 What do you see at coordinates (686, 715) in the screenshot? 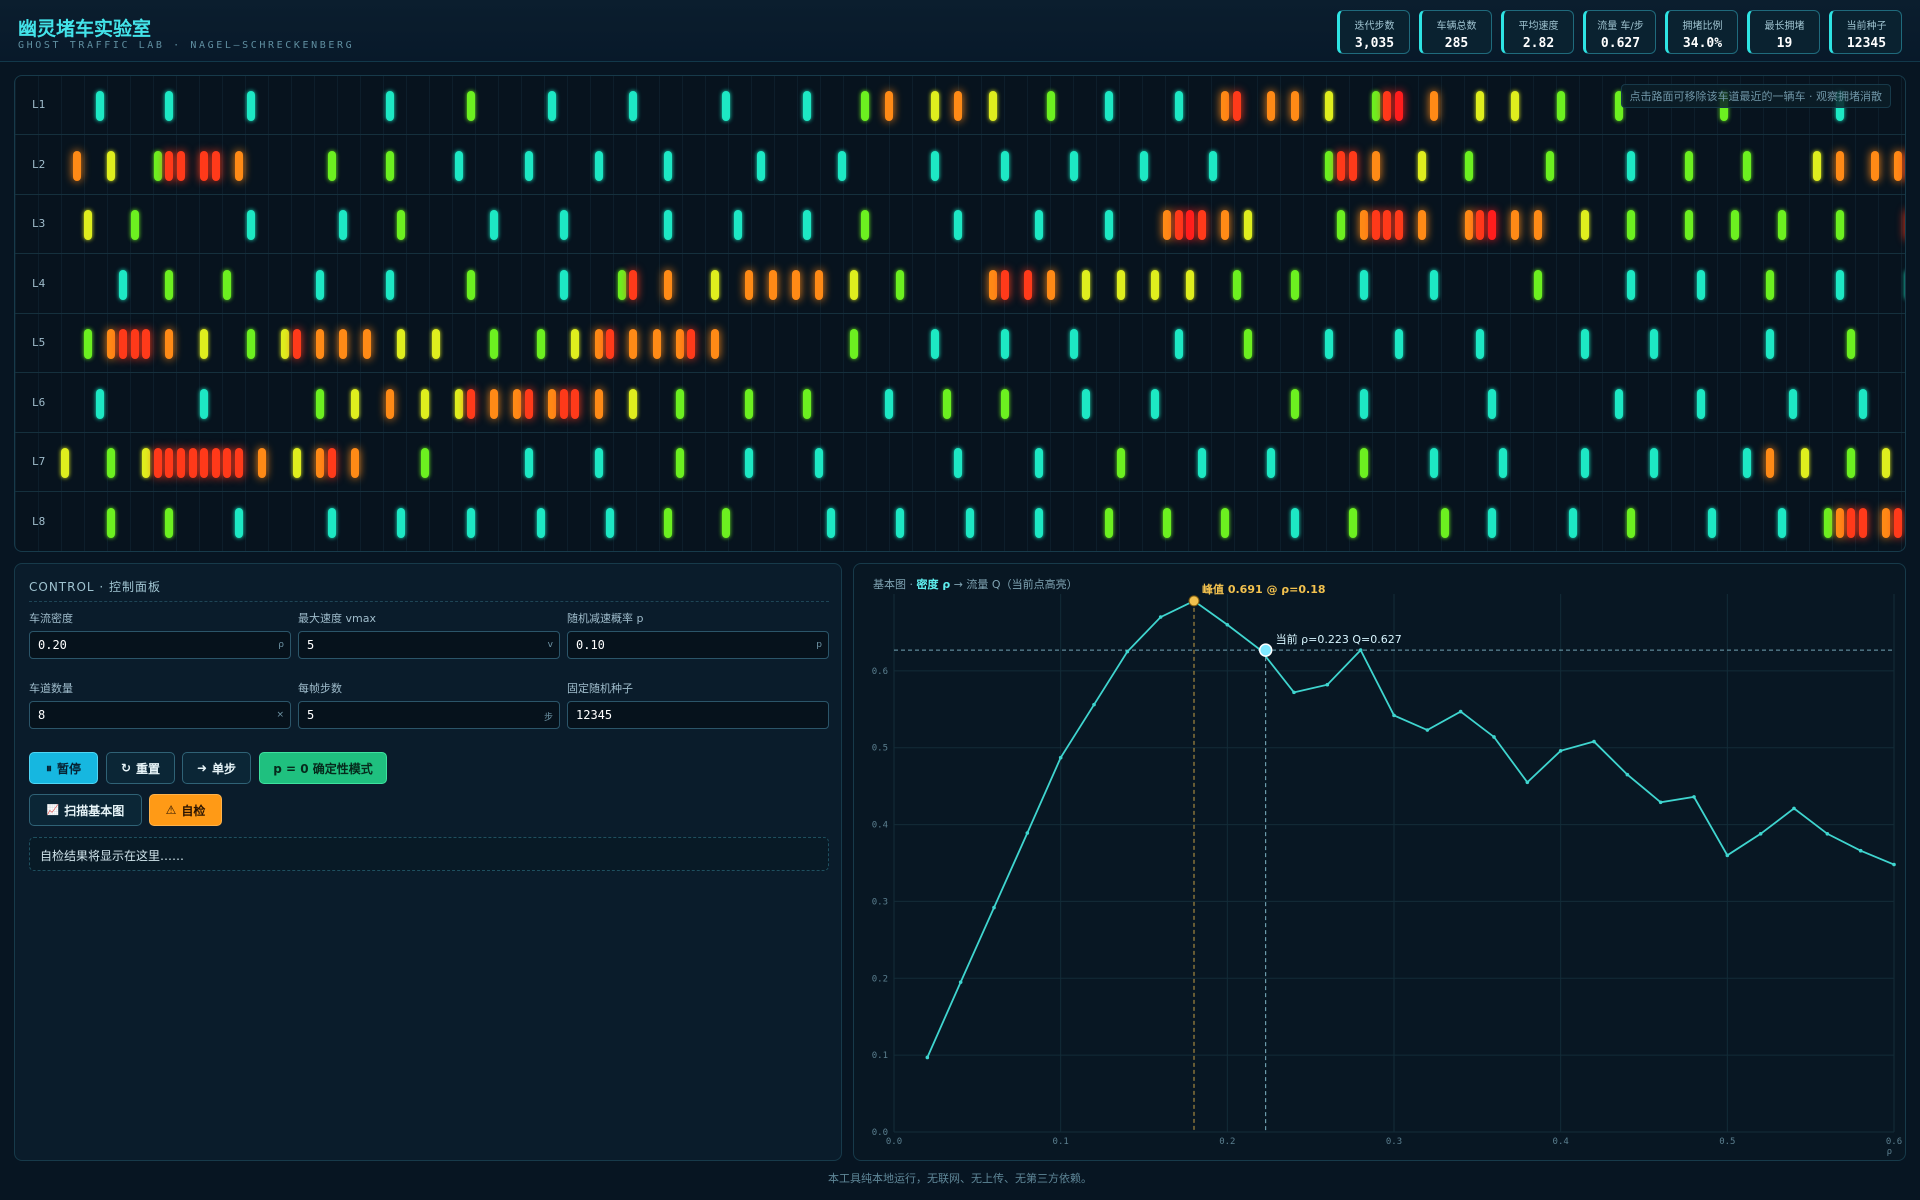
I see `seed-input` at bounding box center [686, 715].